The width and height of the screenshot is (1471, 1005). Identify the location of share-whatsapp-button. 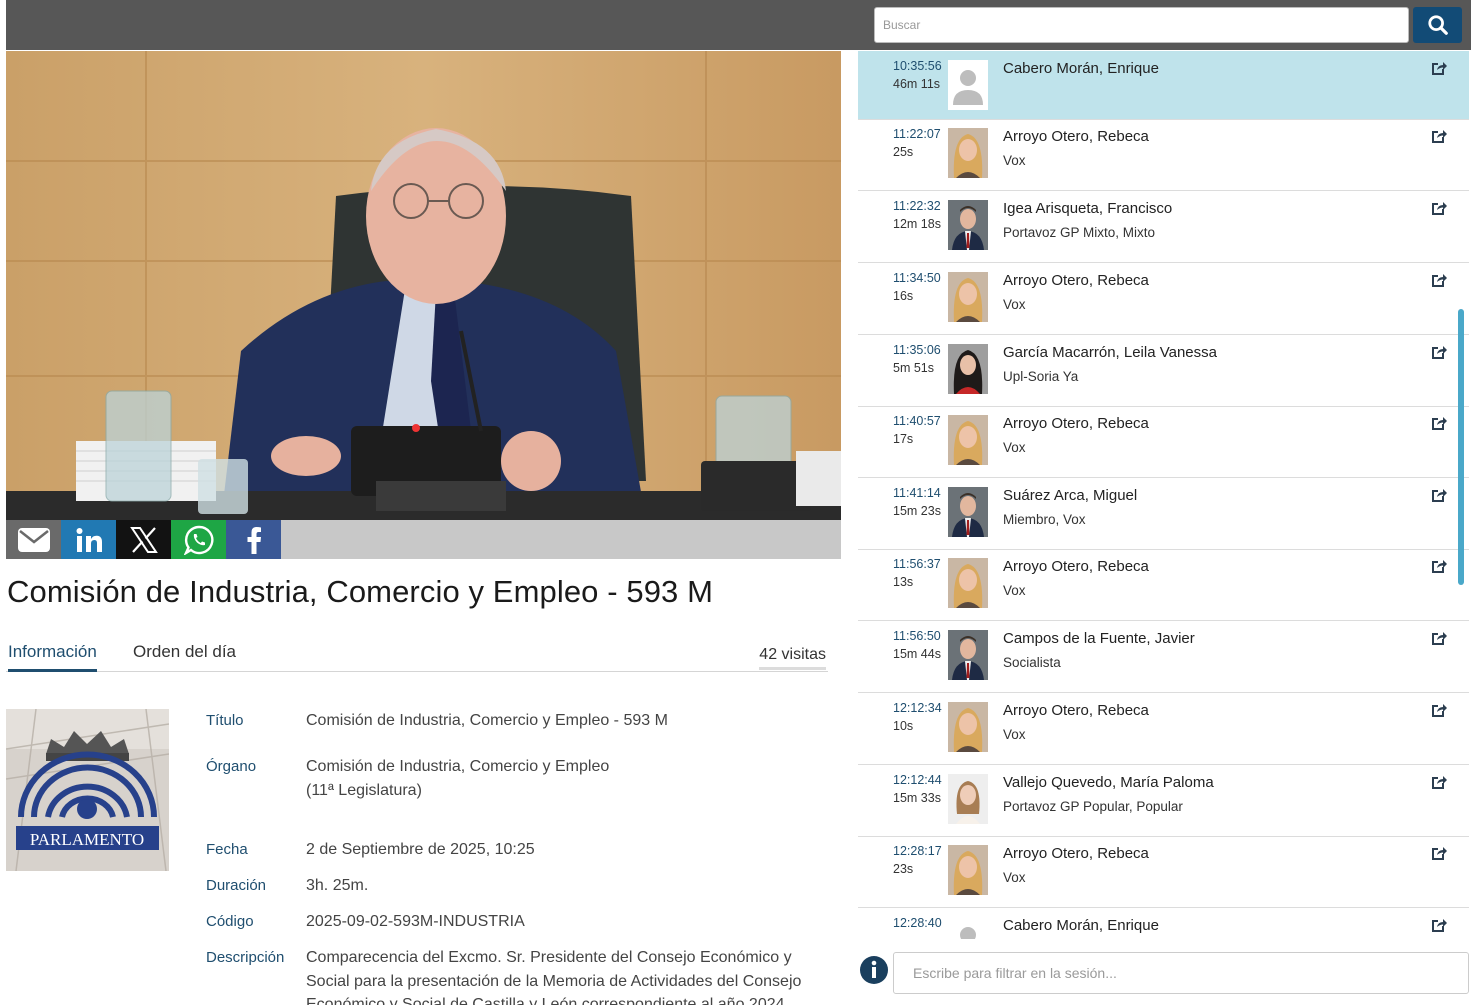
(198, 539).